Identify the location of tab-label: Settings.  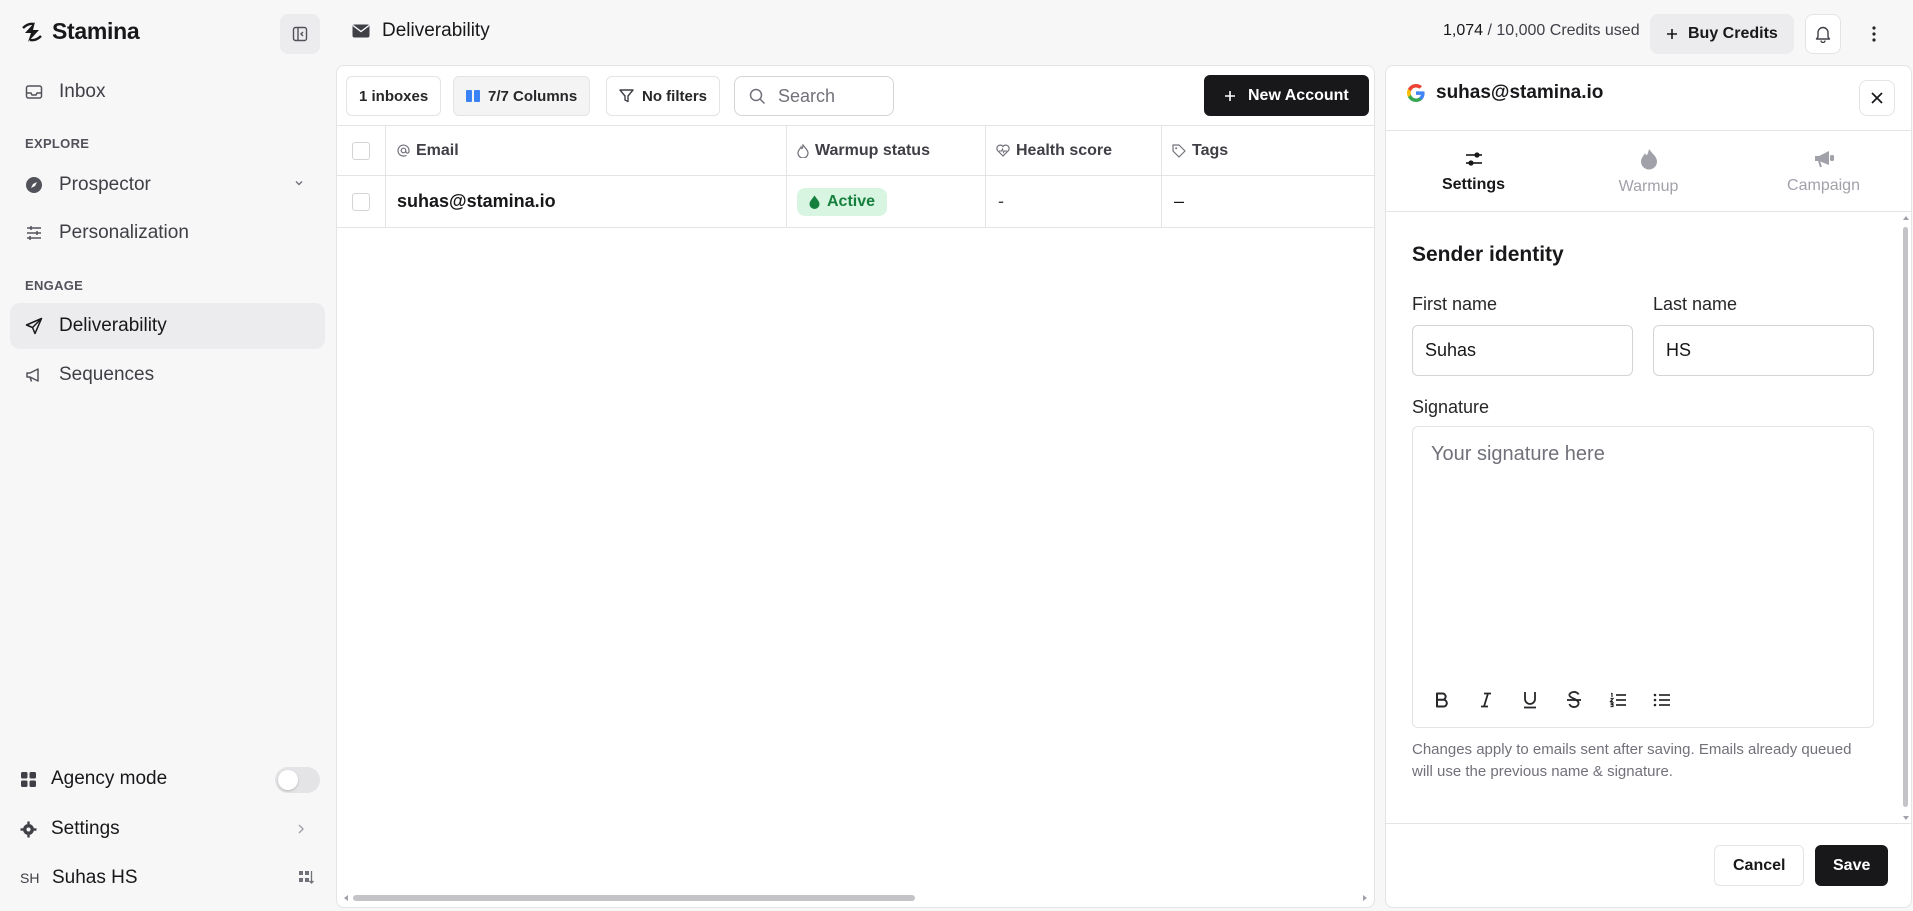
(1473, 184).